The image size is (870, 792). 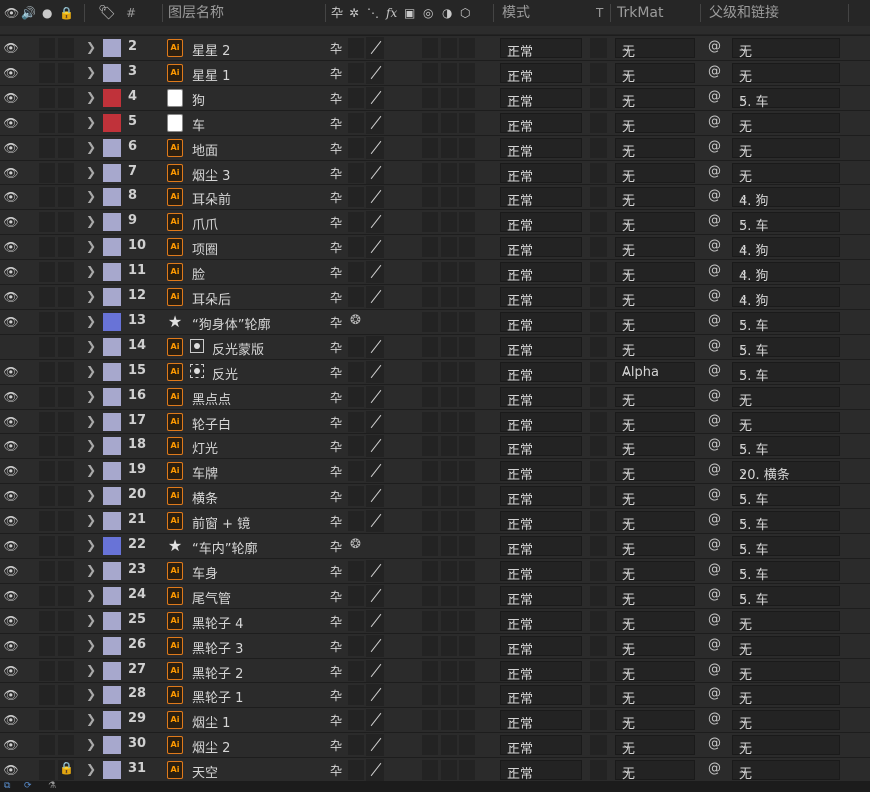 What do you see at coordinates (211, 398) in the screenshot?
I see `layer-name: 黑点点` at bounding box center [211, 398].